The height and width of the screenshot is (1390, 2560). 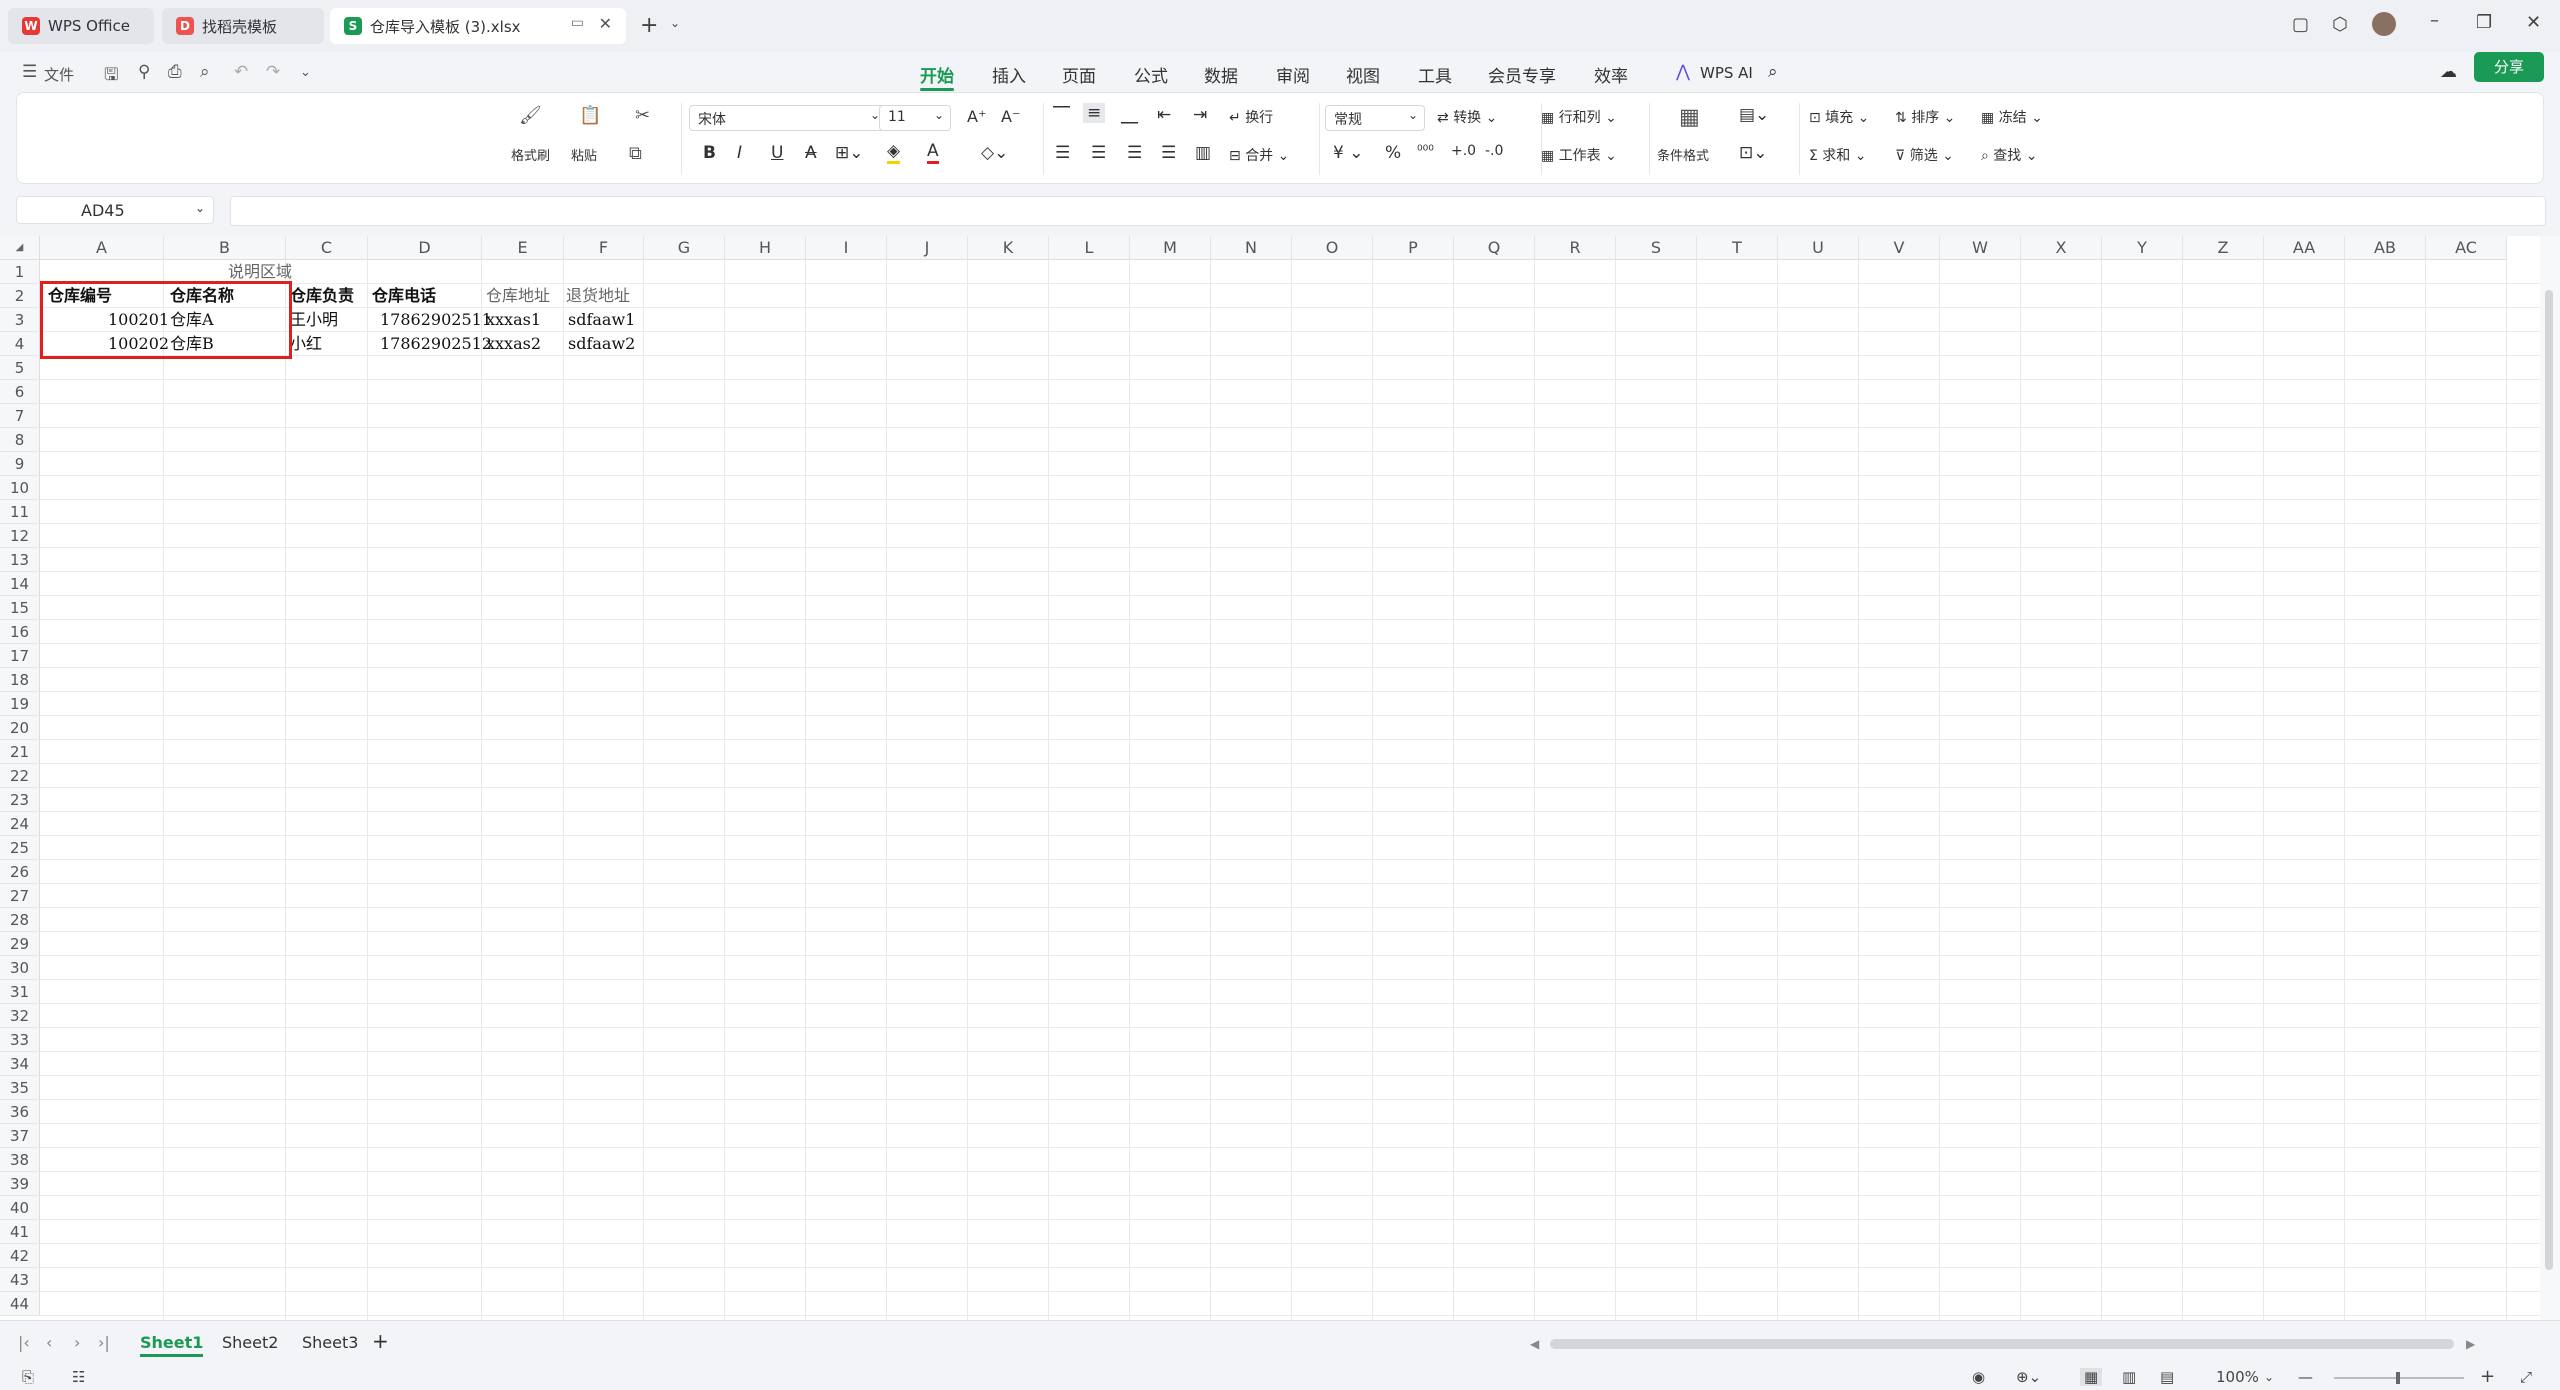 I want to click on row-header-11: 11, so click(x=20, y=512).